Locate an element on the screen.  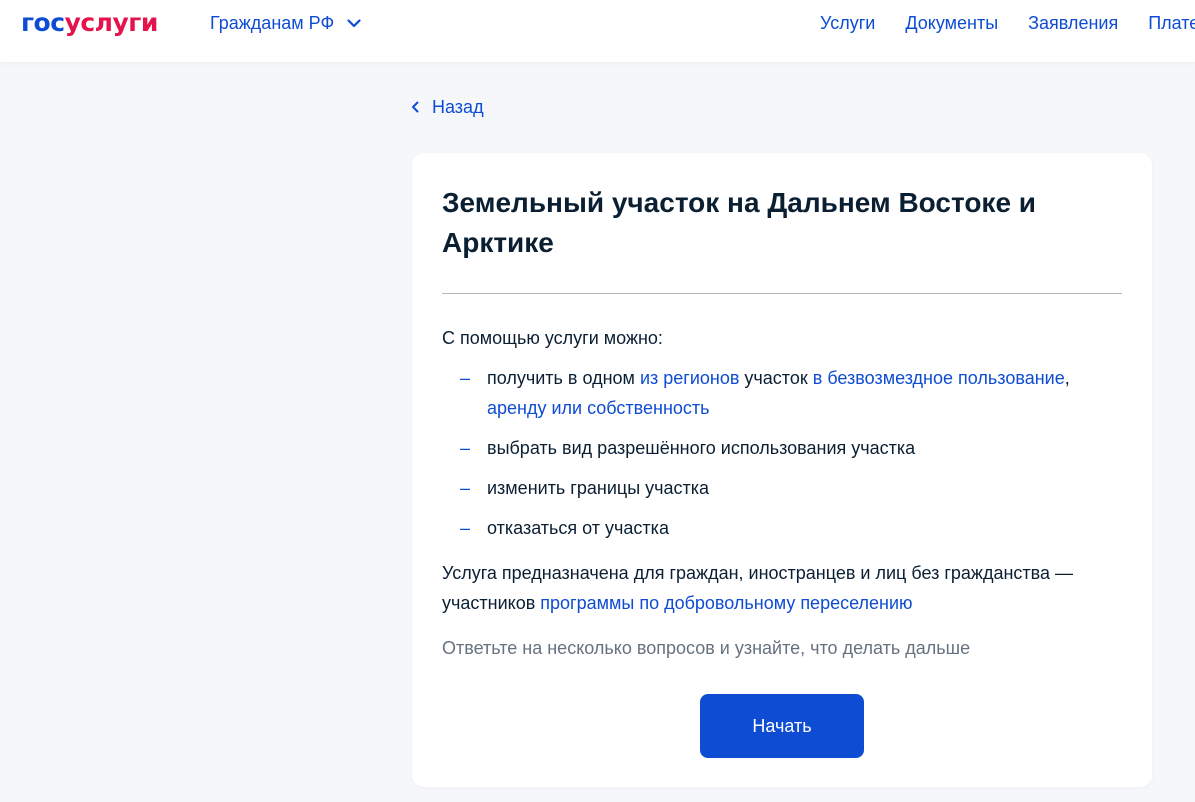
logo-part-gos: гос is located at coordinates (43, 22).